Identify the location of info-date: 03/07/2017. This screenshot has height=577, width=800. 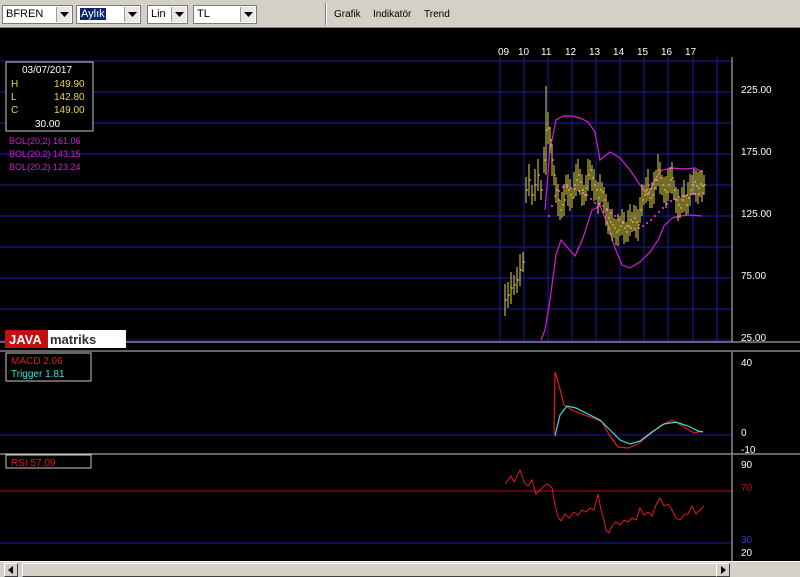
(47, 70).